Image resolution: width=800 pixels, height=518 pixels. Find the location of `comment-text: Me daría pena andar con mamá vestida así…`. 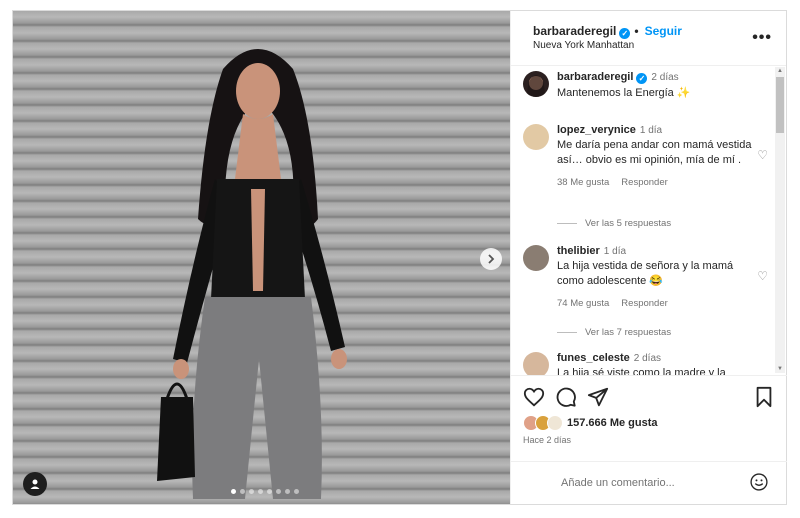

comment-text: Me daría pena andar con mamá vestida así… is located at coordinates (654, 152).